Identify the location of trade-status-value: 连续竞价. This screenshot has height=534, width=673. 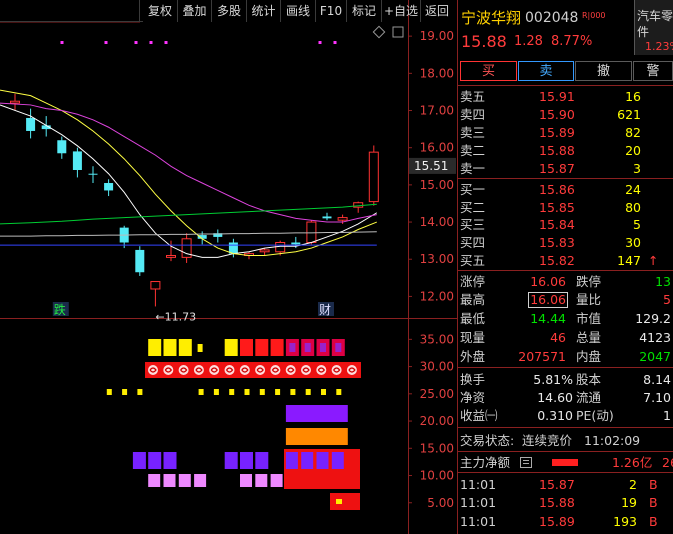
(547, 440).